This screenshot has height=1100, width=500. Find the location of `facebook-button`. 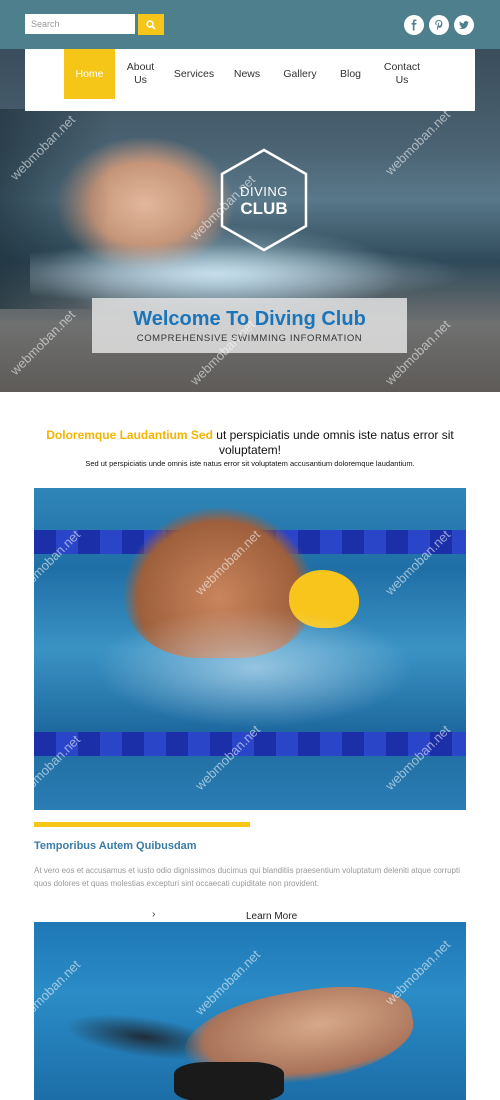

facebook-button is located at coordinates (414, 25).